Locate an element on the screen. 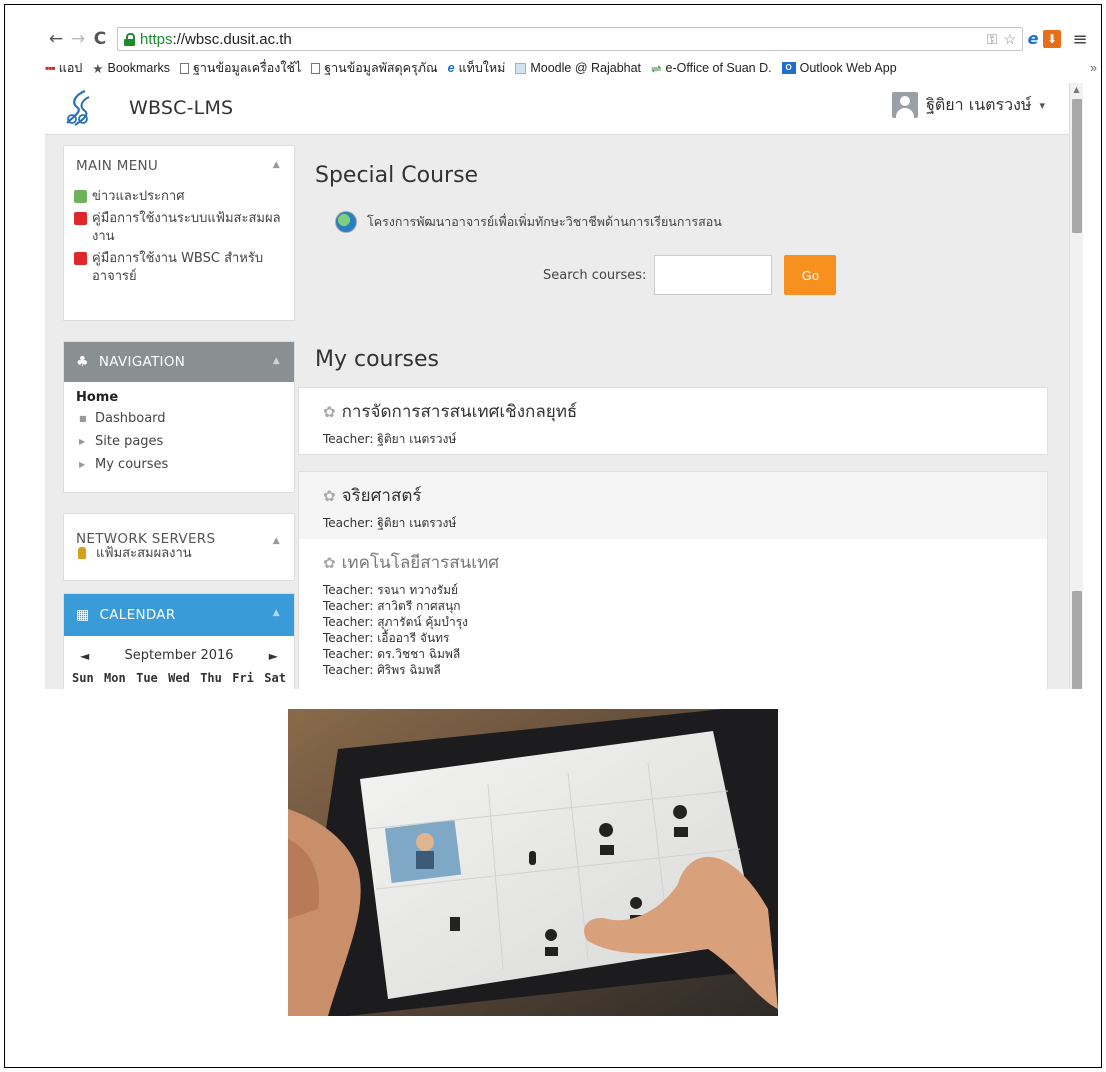 The height and width of the screenshot is (1072, 1106). navigation-list: Home ■ Dashboard ▶ Site pages ▶ My courses is located at coordinates (179, 434).